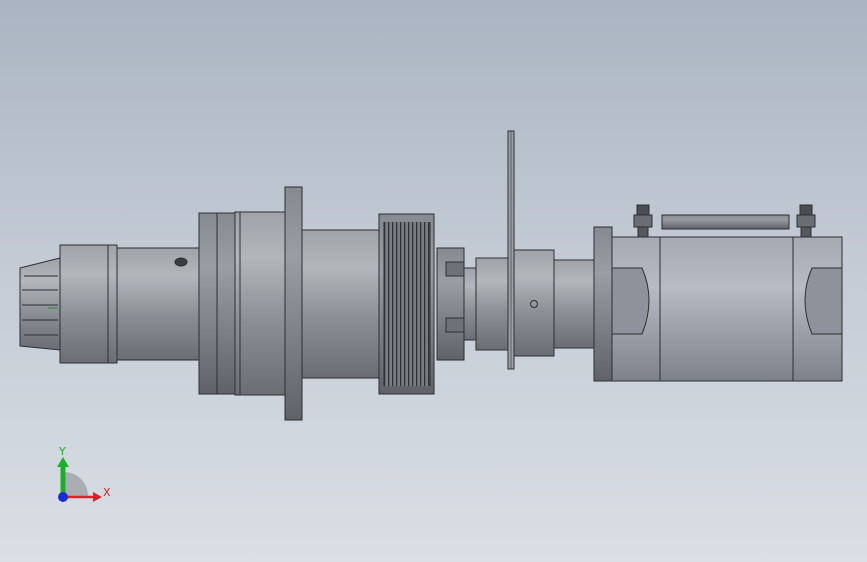 This screenshot has width=867, height=562. Describe the element at coordinates (340, 304) in the screenshot. I see `housing-sleeve` at that location.